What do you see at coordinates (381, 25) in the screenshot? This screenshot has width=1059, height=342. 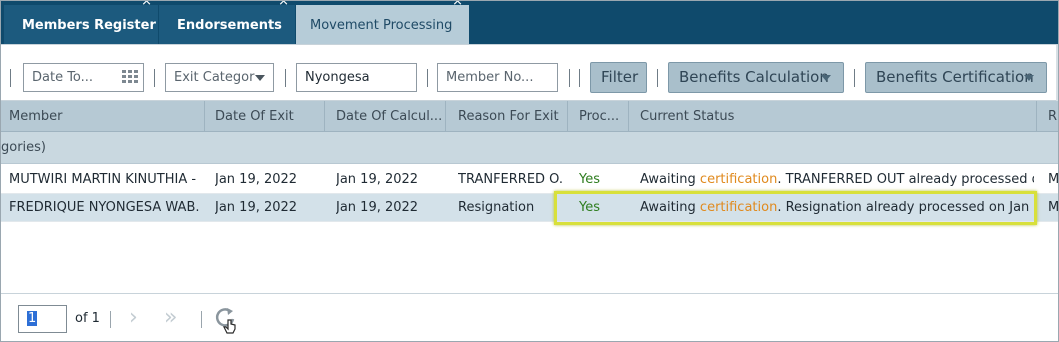 I see `tab-label: Movement Processing` at bounding box center [381, 25].